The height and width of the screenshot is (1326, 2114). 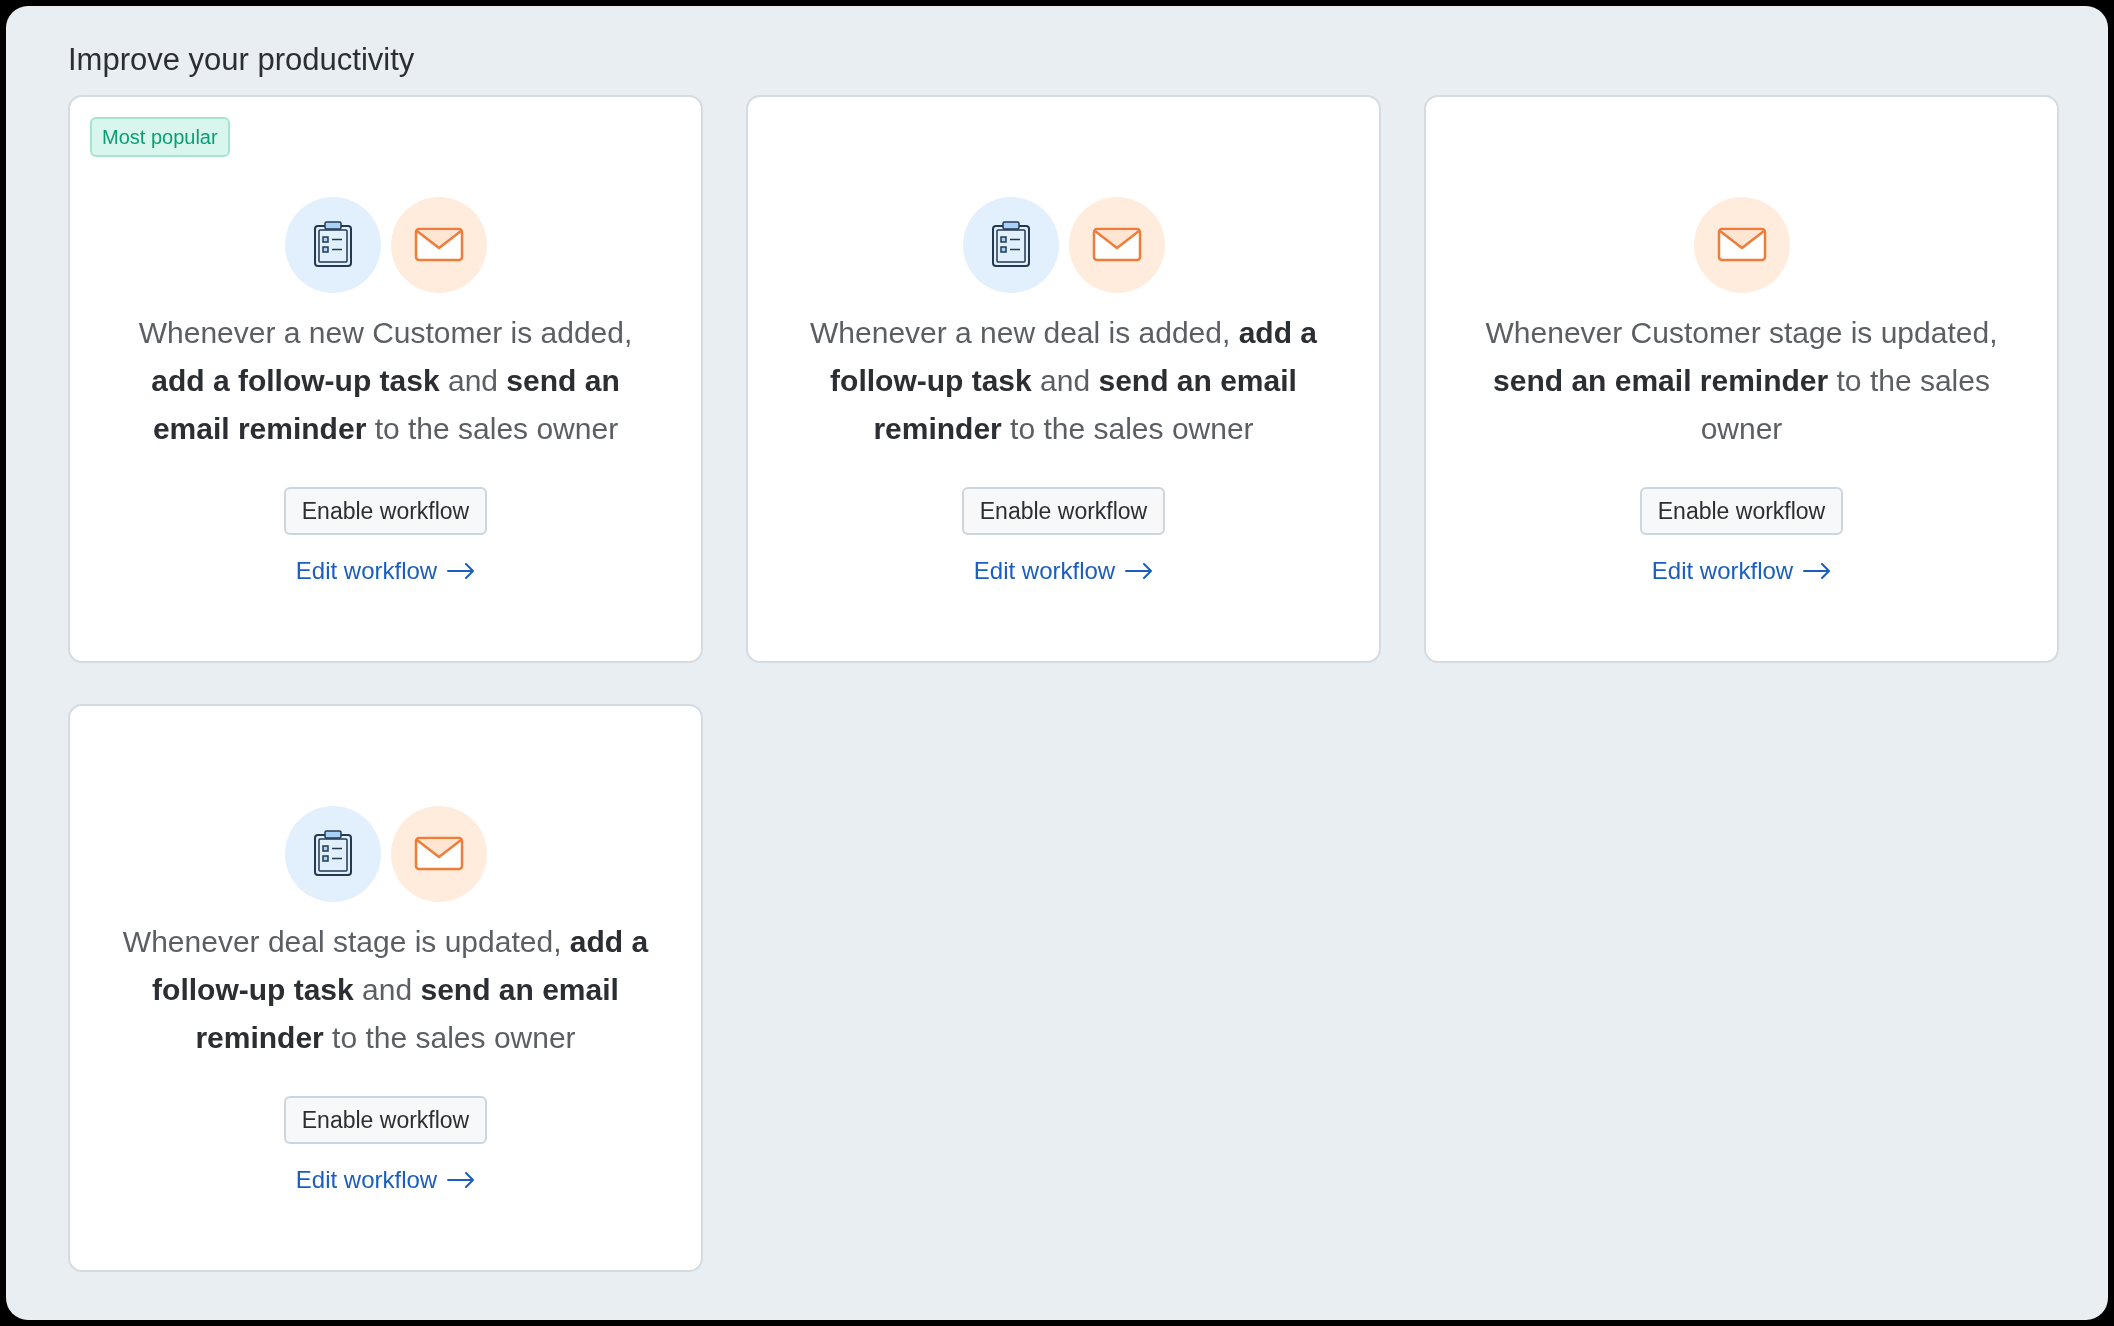 I want to click on workflow-description: Whenever a new Customer is added, add a follow-up task and send an email reminder to the sales owner, so click(x=385, y=381).